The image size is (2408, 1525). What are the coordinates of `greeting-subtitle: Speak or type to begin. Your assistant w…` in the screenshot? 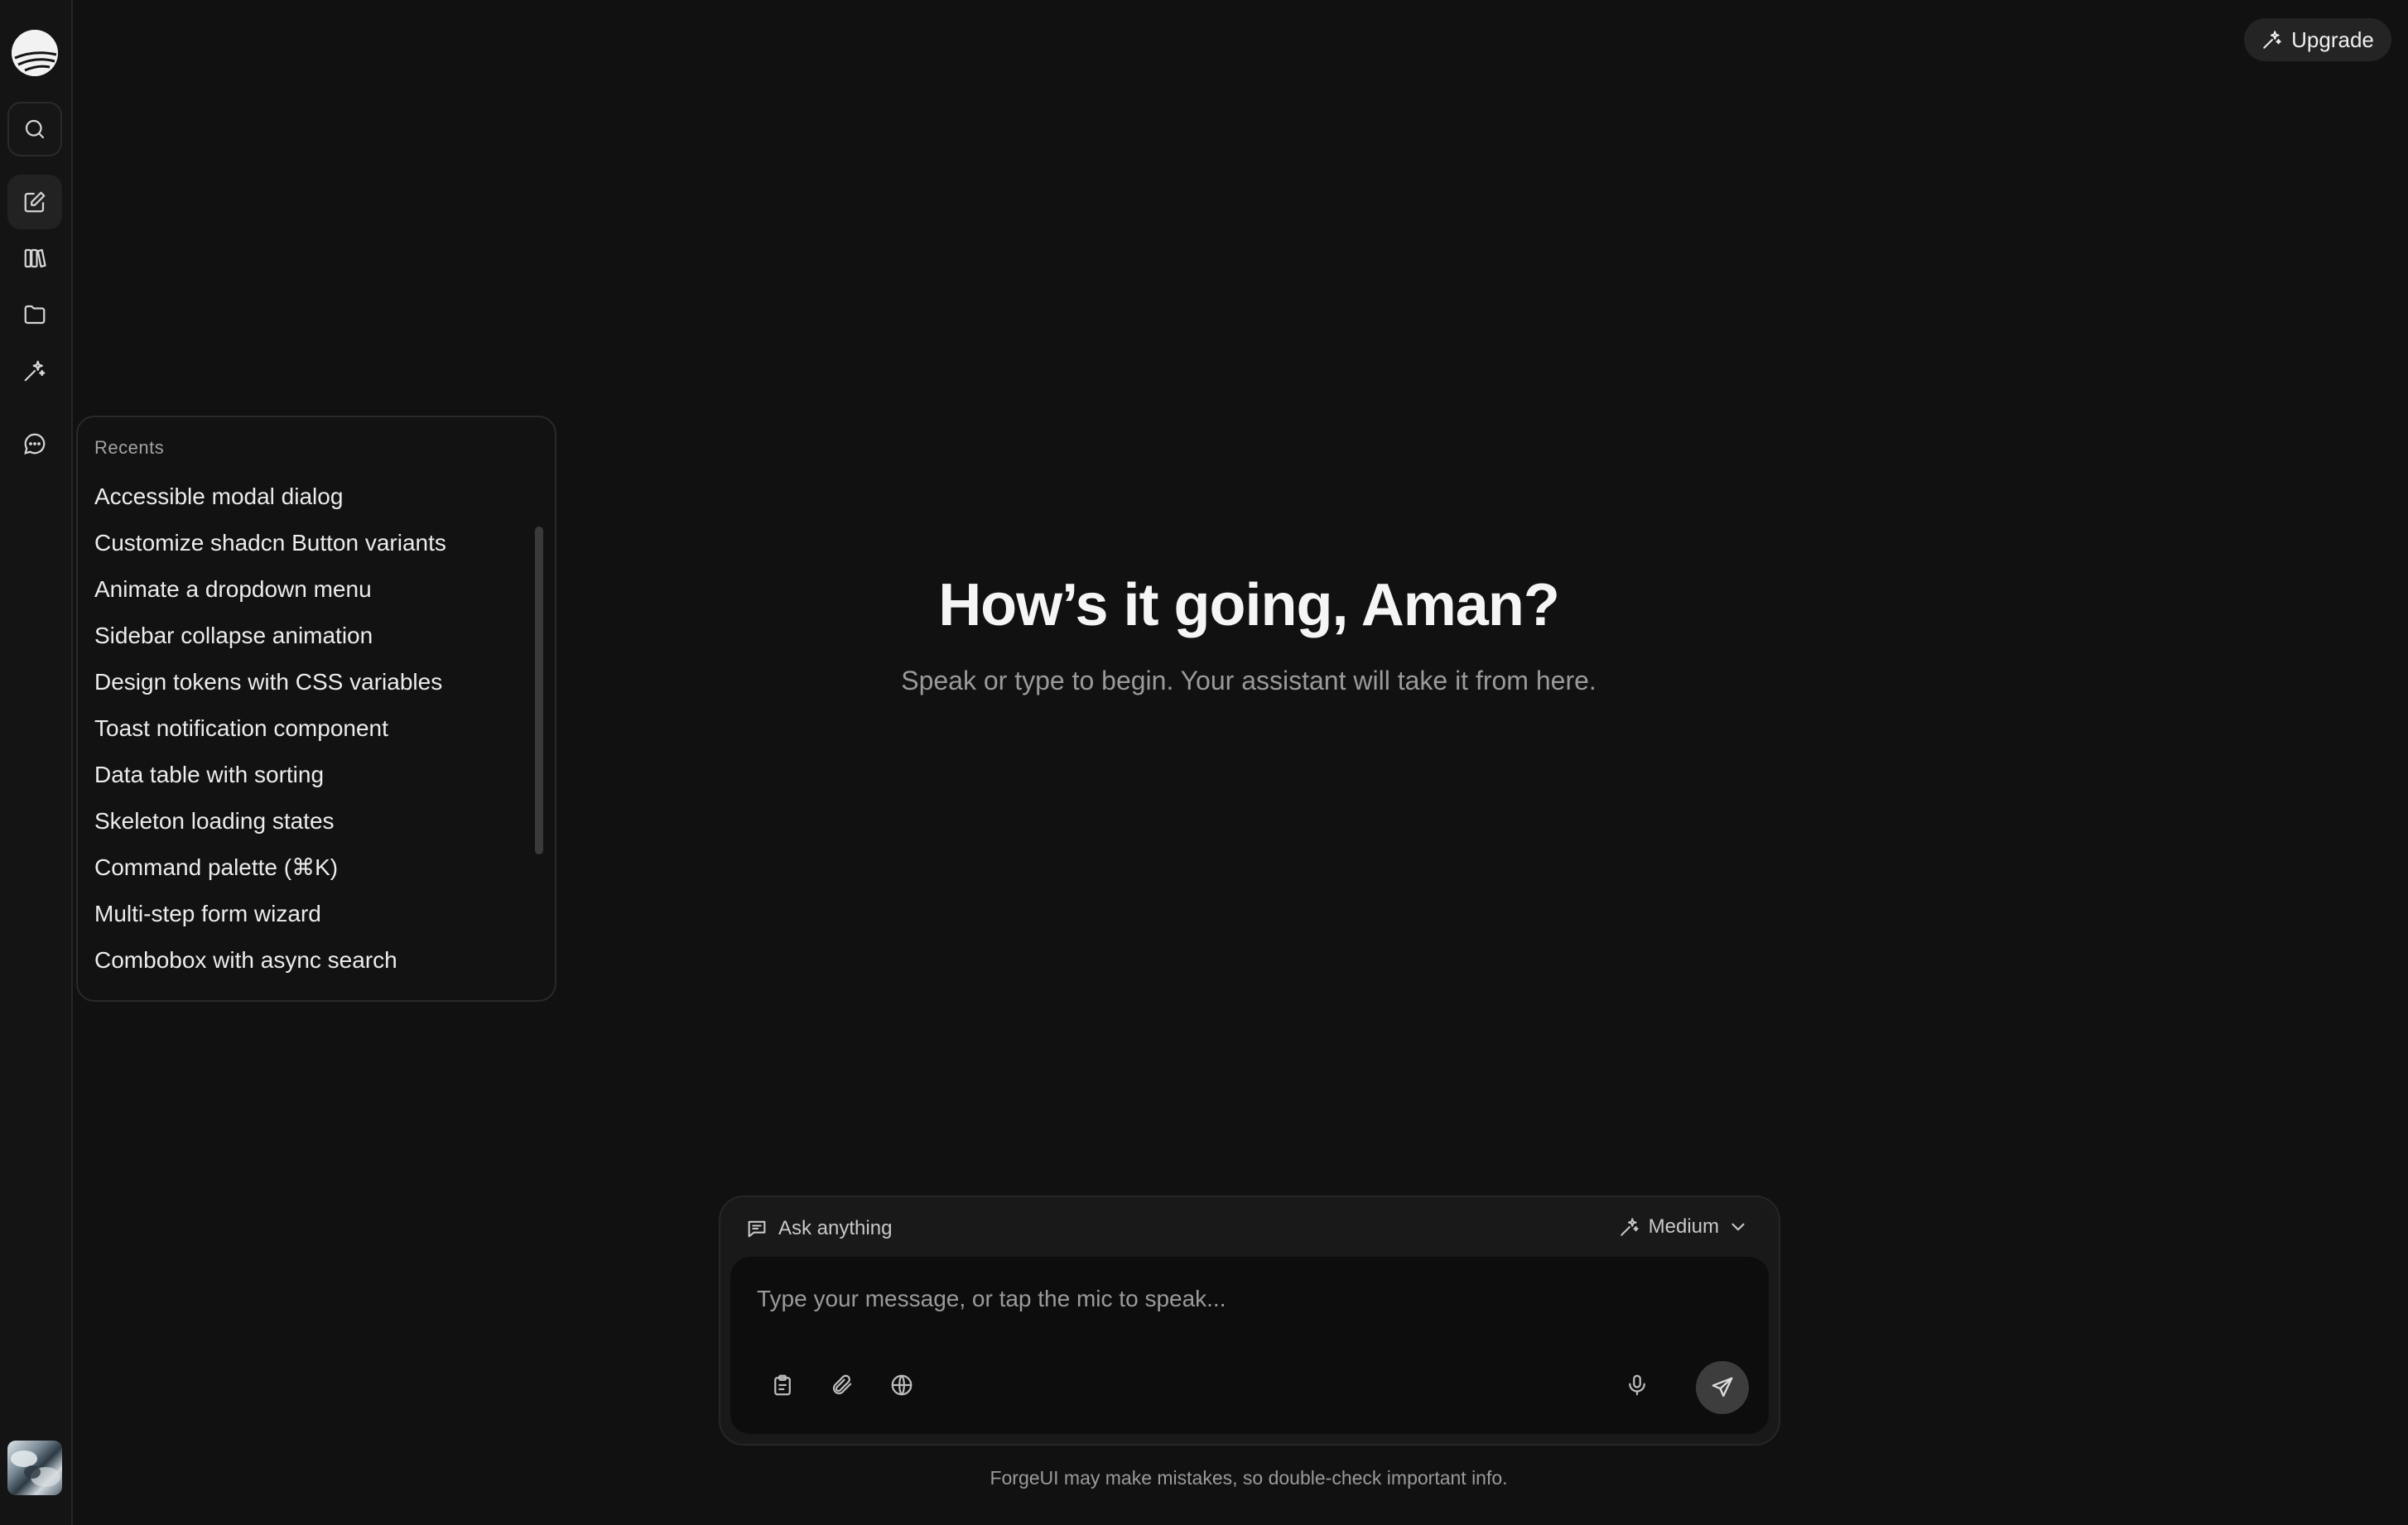 It's located at (1249, 681).